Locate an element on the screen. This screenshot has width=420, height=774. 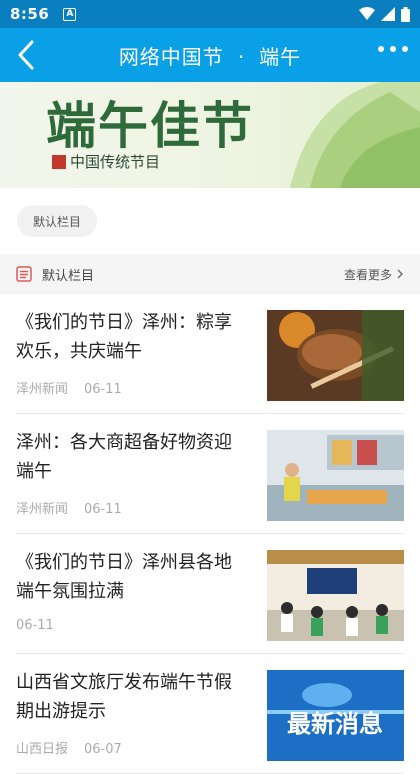
news-headline: 泽州：各大商超备好物资迎端午 is located at coordinates (124, 457).